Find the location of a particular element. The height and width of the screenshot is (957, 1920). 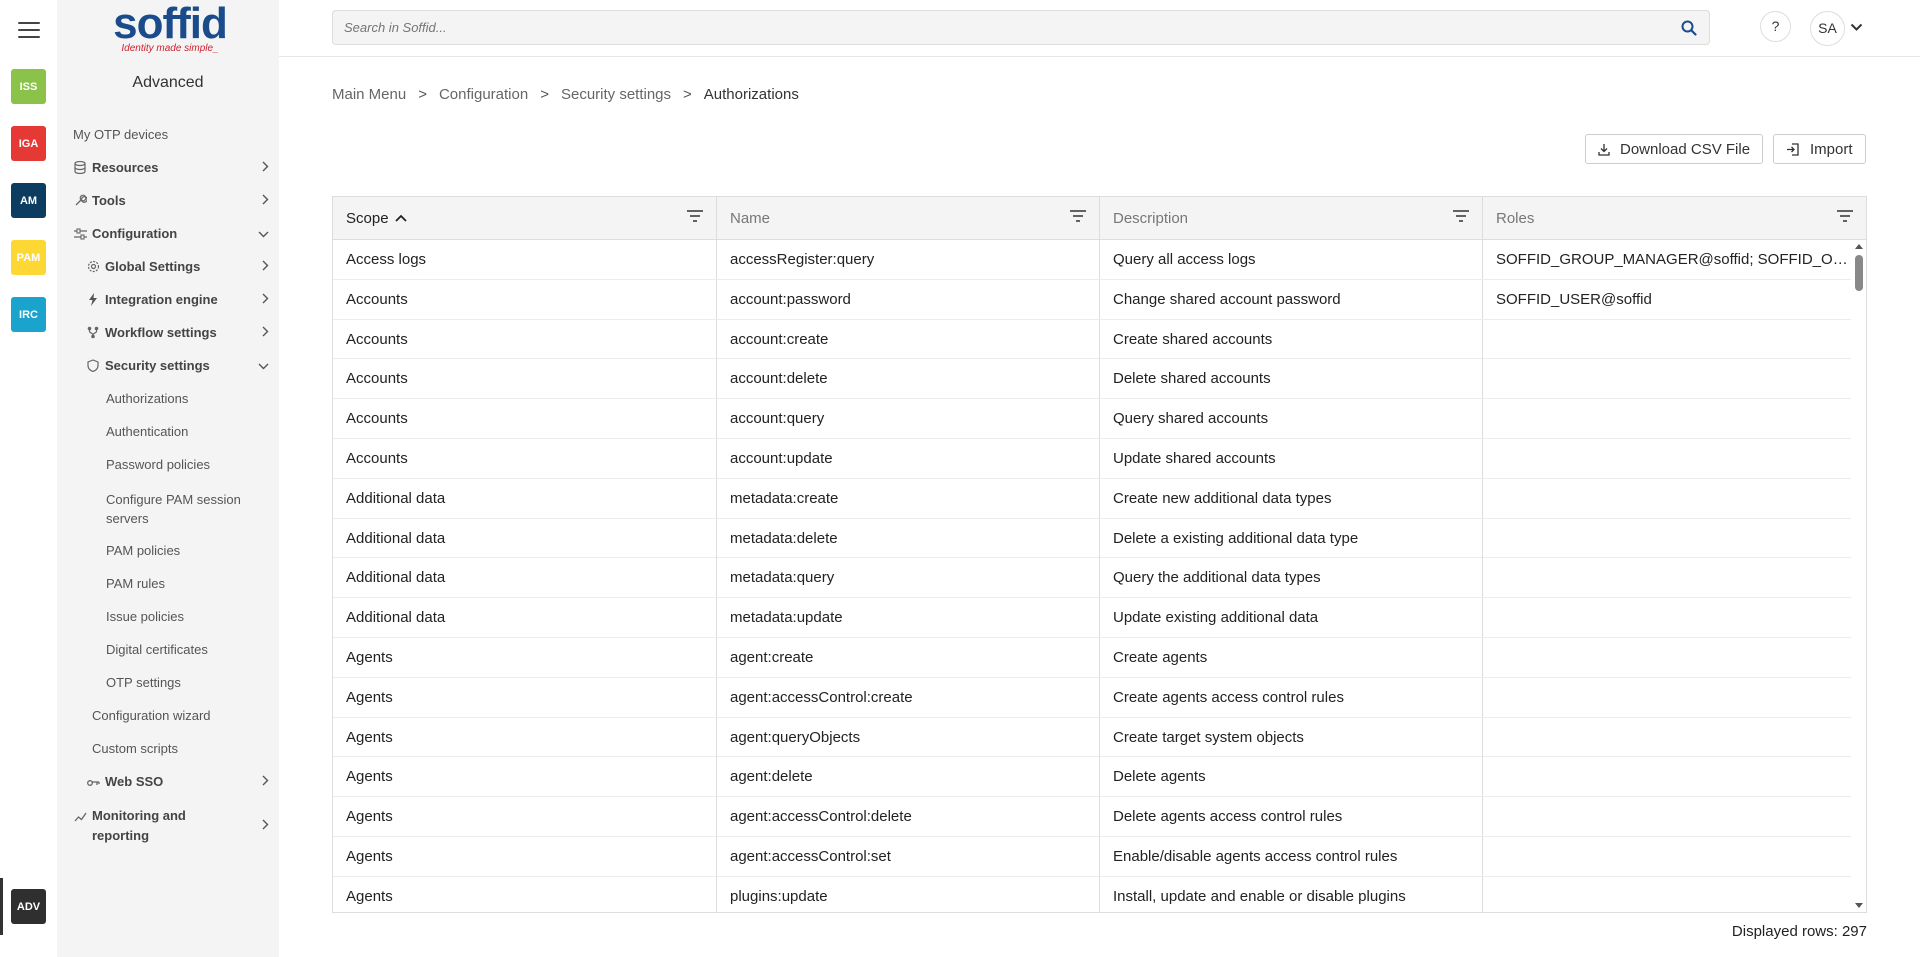

sidebar-item-my-otp-devices: My OTP devices is located at coordinates (120, 134).